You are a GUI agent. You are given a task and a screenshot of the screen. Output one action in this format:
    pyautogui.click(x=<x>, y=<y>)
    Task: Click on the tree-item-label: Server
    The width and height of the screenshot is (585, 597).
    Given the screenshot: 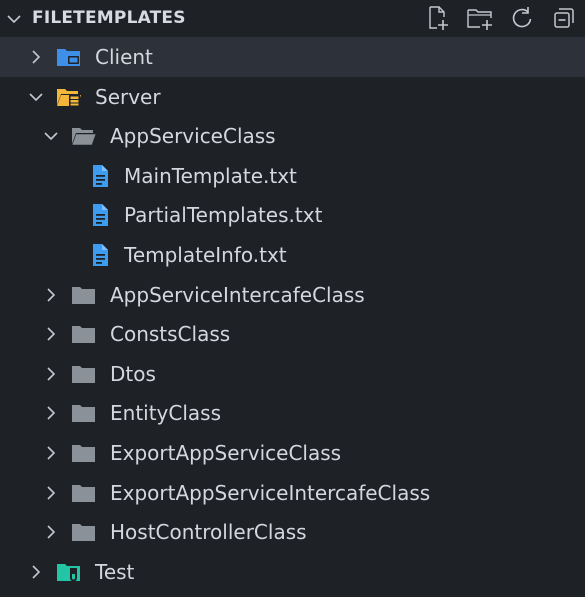 What is the action you would take?
    pyautogui.click(x=128, y=96)
    